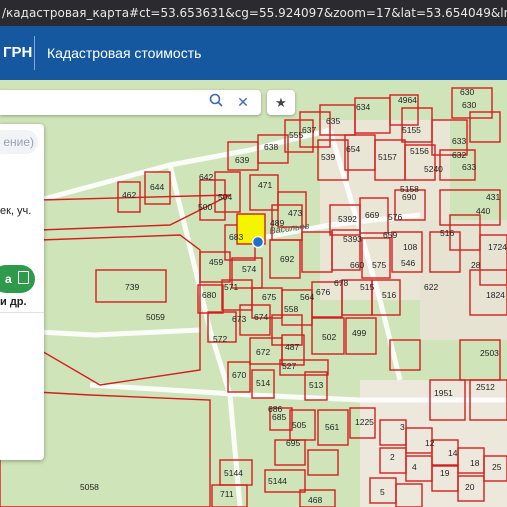  Describe the element at coordinates (132, 287) in the screenshot. I see `parcel-label: 739` at that location.